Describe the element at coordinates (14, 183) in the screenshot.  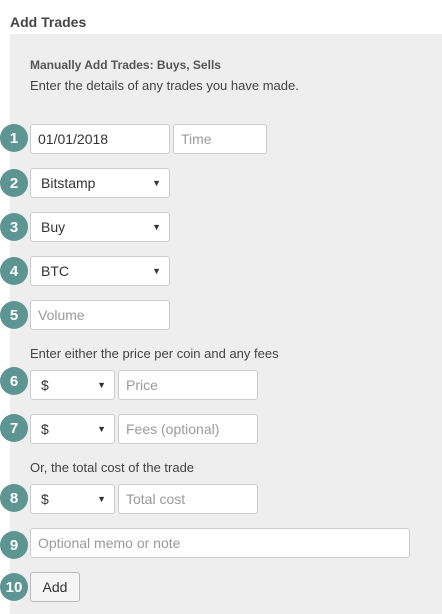
I see `step-badge-2: 2` at that location.